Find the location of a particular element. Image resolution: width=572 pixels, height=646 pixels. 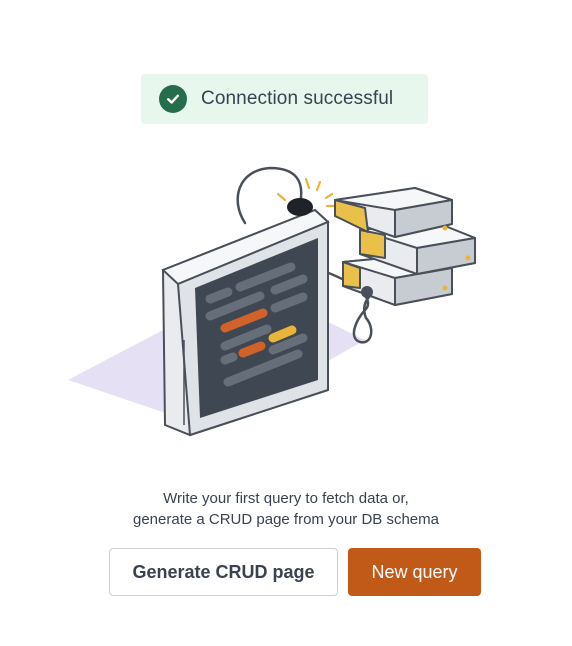

description-line-1: Write your first query to fetch data or, is located at coordinates (286, 498).